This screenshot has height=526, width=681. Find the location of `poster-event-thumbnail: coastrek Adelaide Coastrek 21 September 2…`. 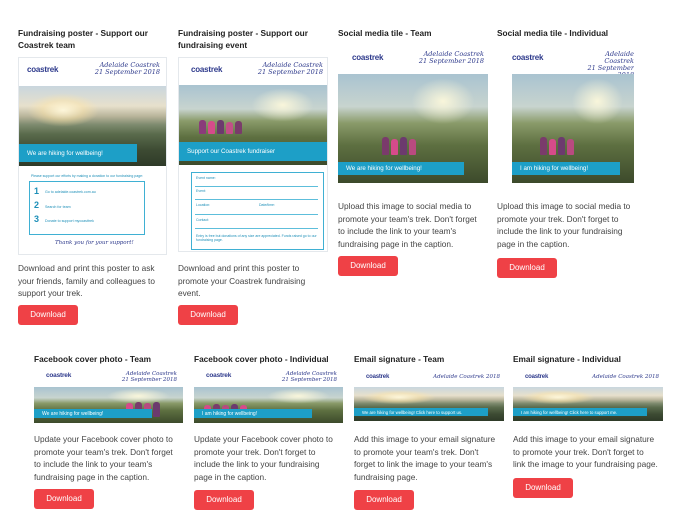

poster-event-thumbnail: coastrek Adelaide Coastrek 21 September 2… is located at coordinates (253, 154).